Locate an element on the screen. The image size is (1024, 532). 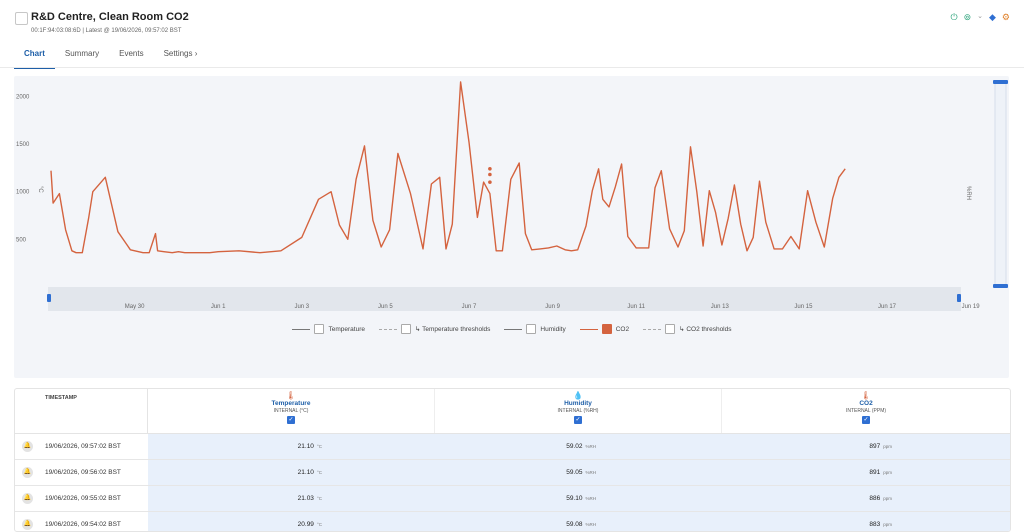
co2-cell: 886 ppm is located at coordinates (880, 498).